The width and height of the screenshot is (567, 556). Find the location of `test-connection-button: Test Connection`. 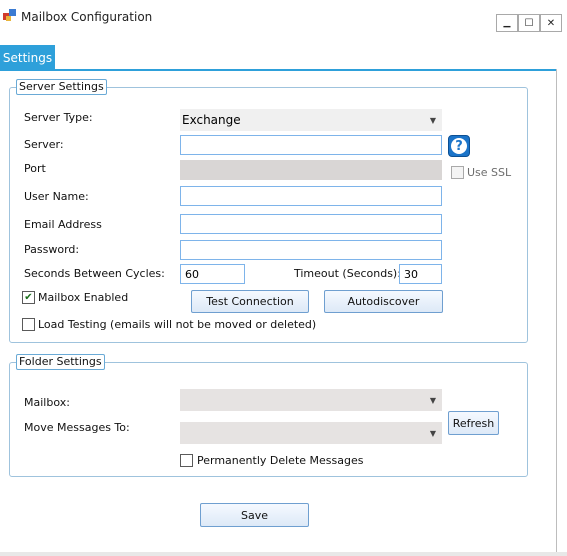

test-connection-button: Test Connection is located at coordinates (250, 301).